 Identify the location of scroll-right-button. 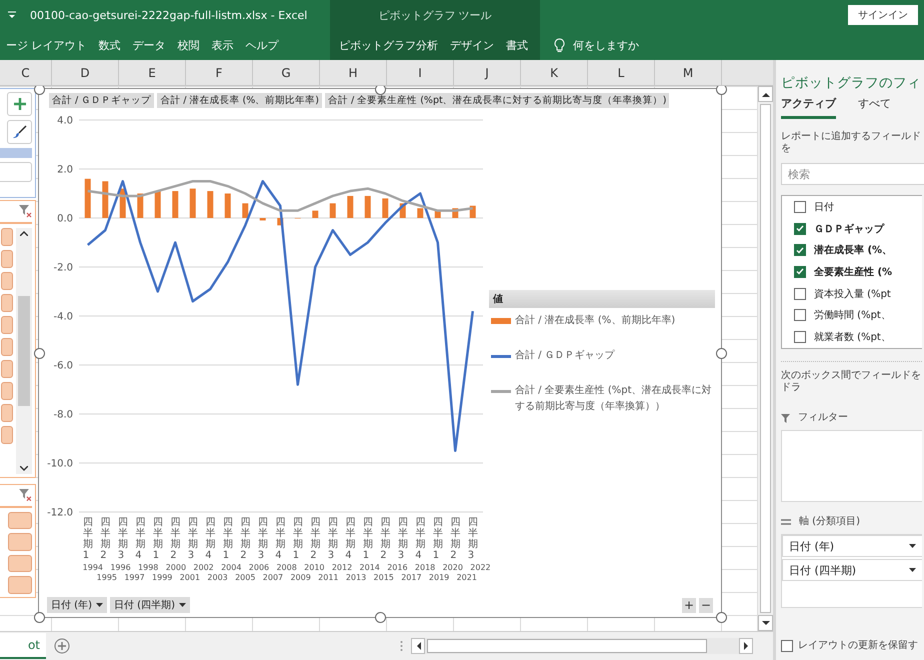
(746, 646).